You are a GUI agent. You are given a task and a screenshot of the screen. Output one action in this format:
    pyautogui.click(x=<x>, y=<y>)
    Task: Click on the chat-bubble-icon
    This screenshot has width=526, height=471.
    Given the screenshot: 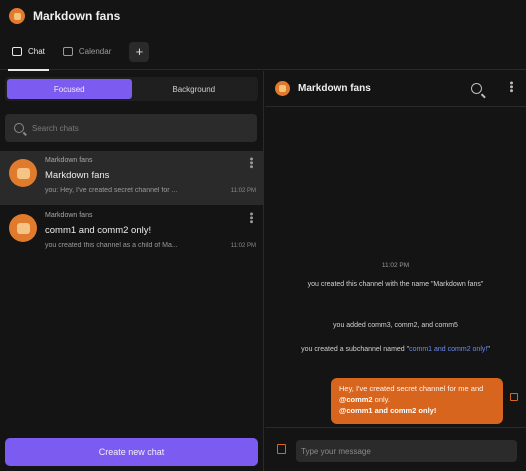 What is the action you would take?
    pyautogui.click(x=17, y=51)
    